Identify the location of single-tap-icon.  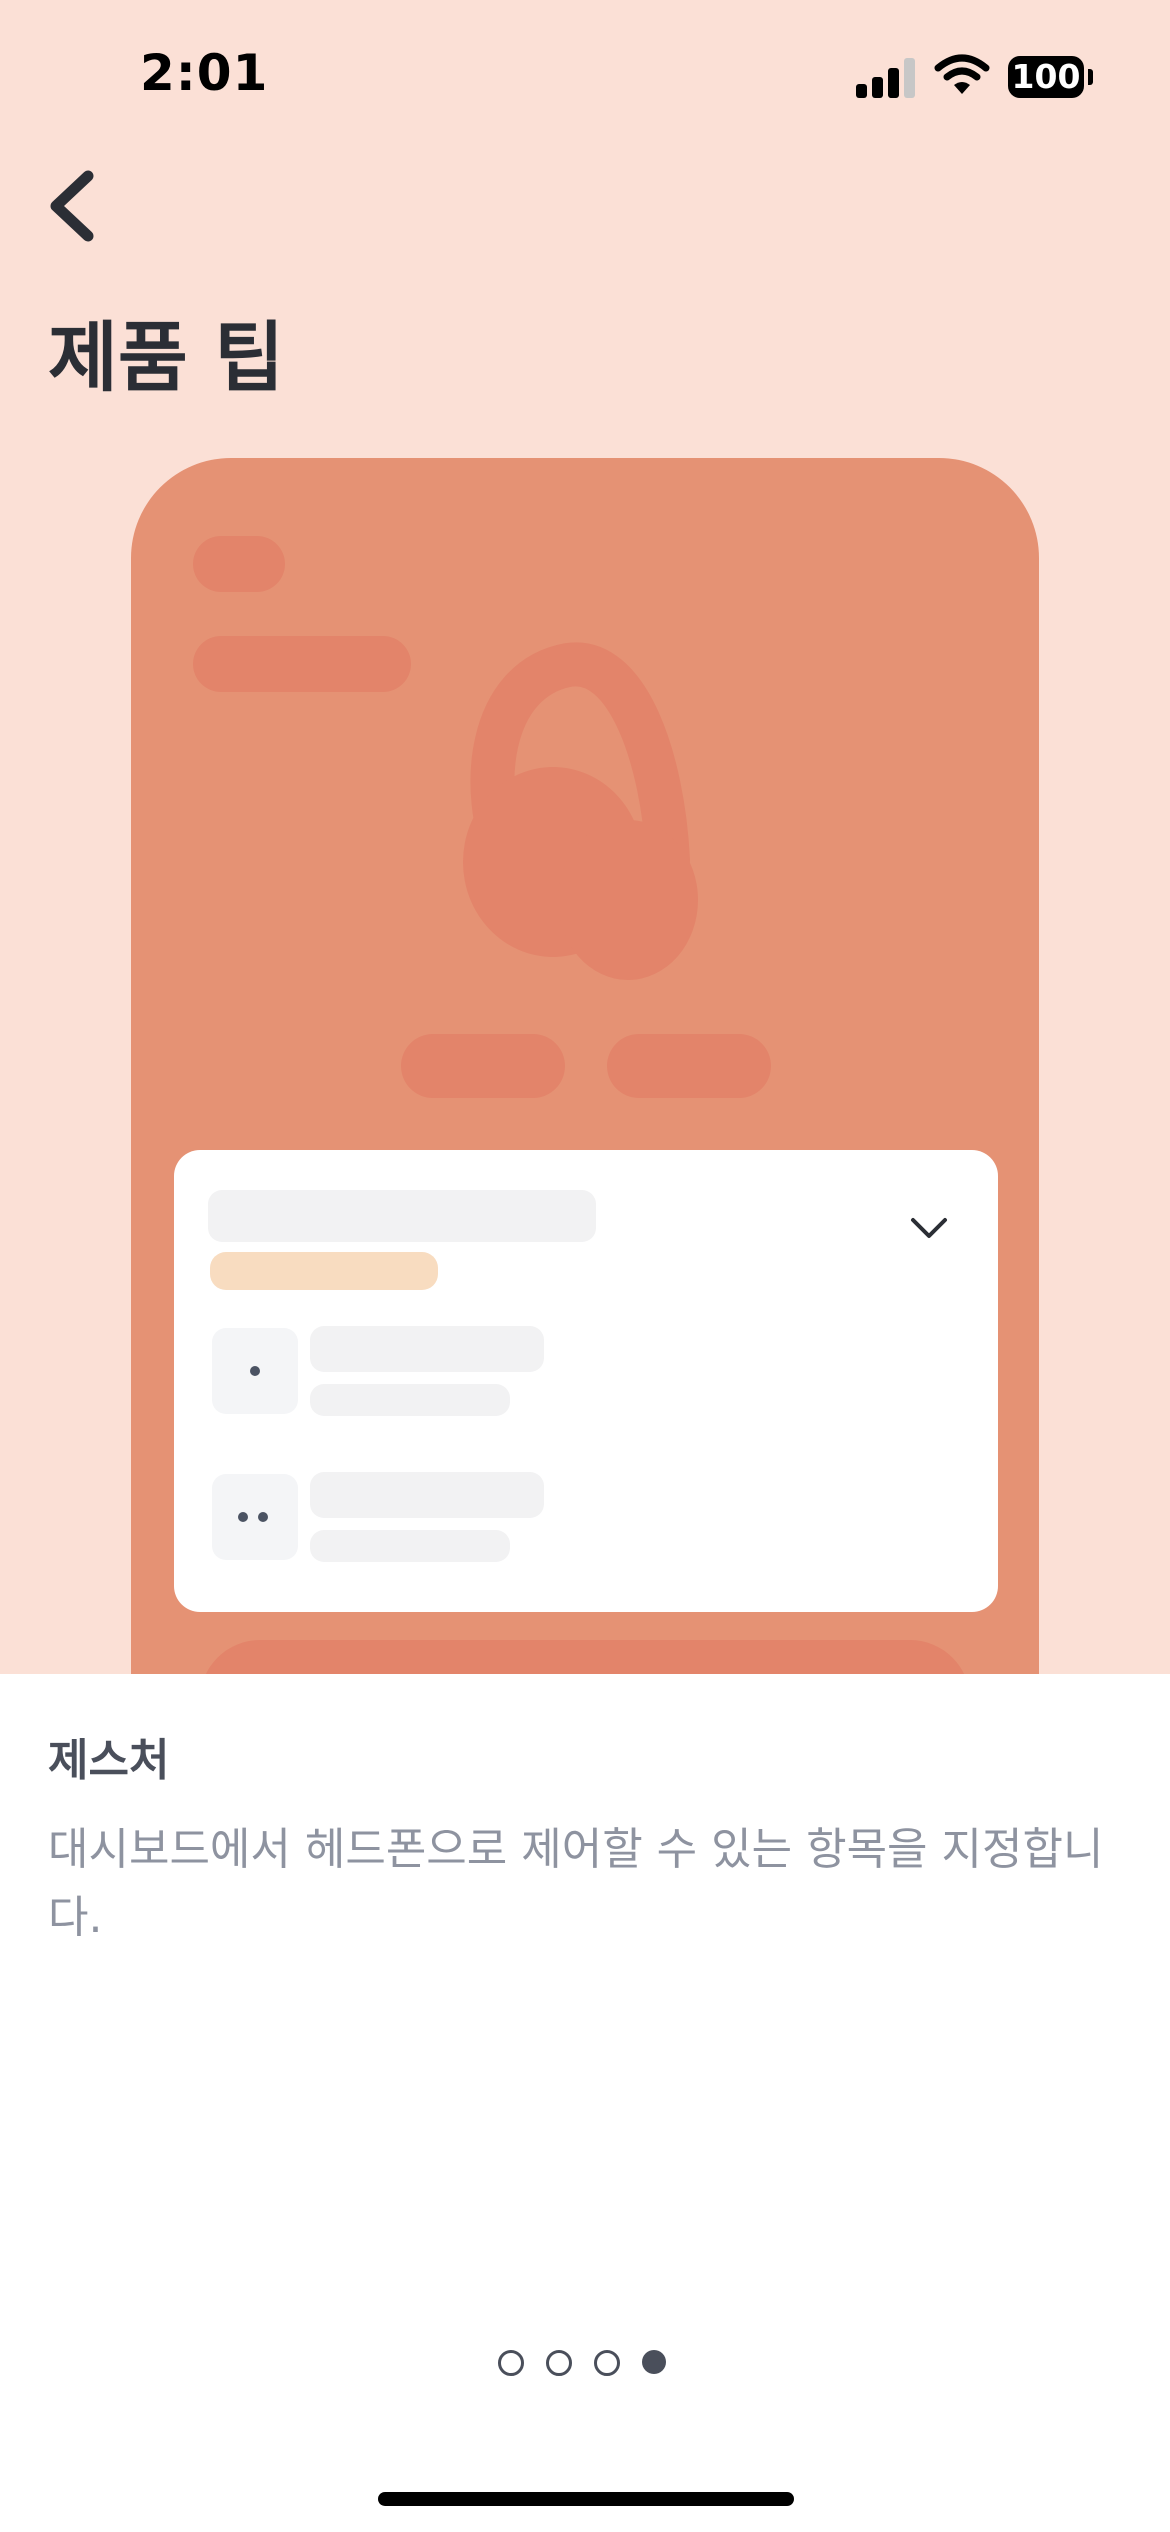
(255, 1371).